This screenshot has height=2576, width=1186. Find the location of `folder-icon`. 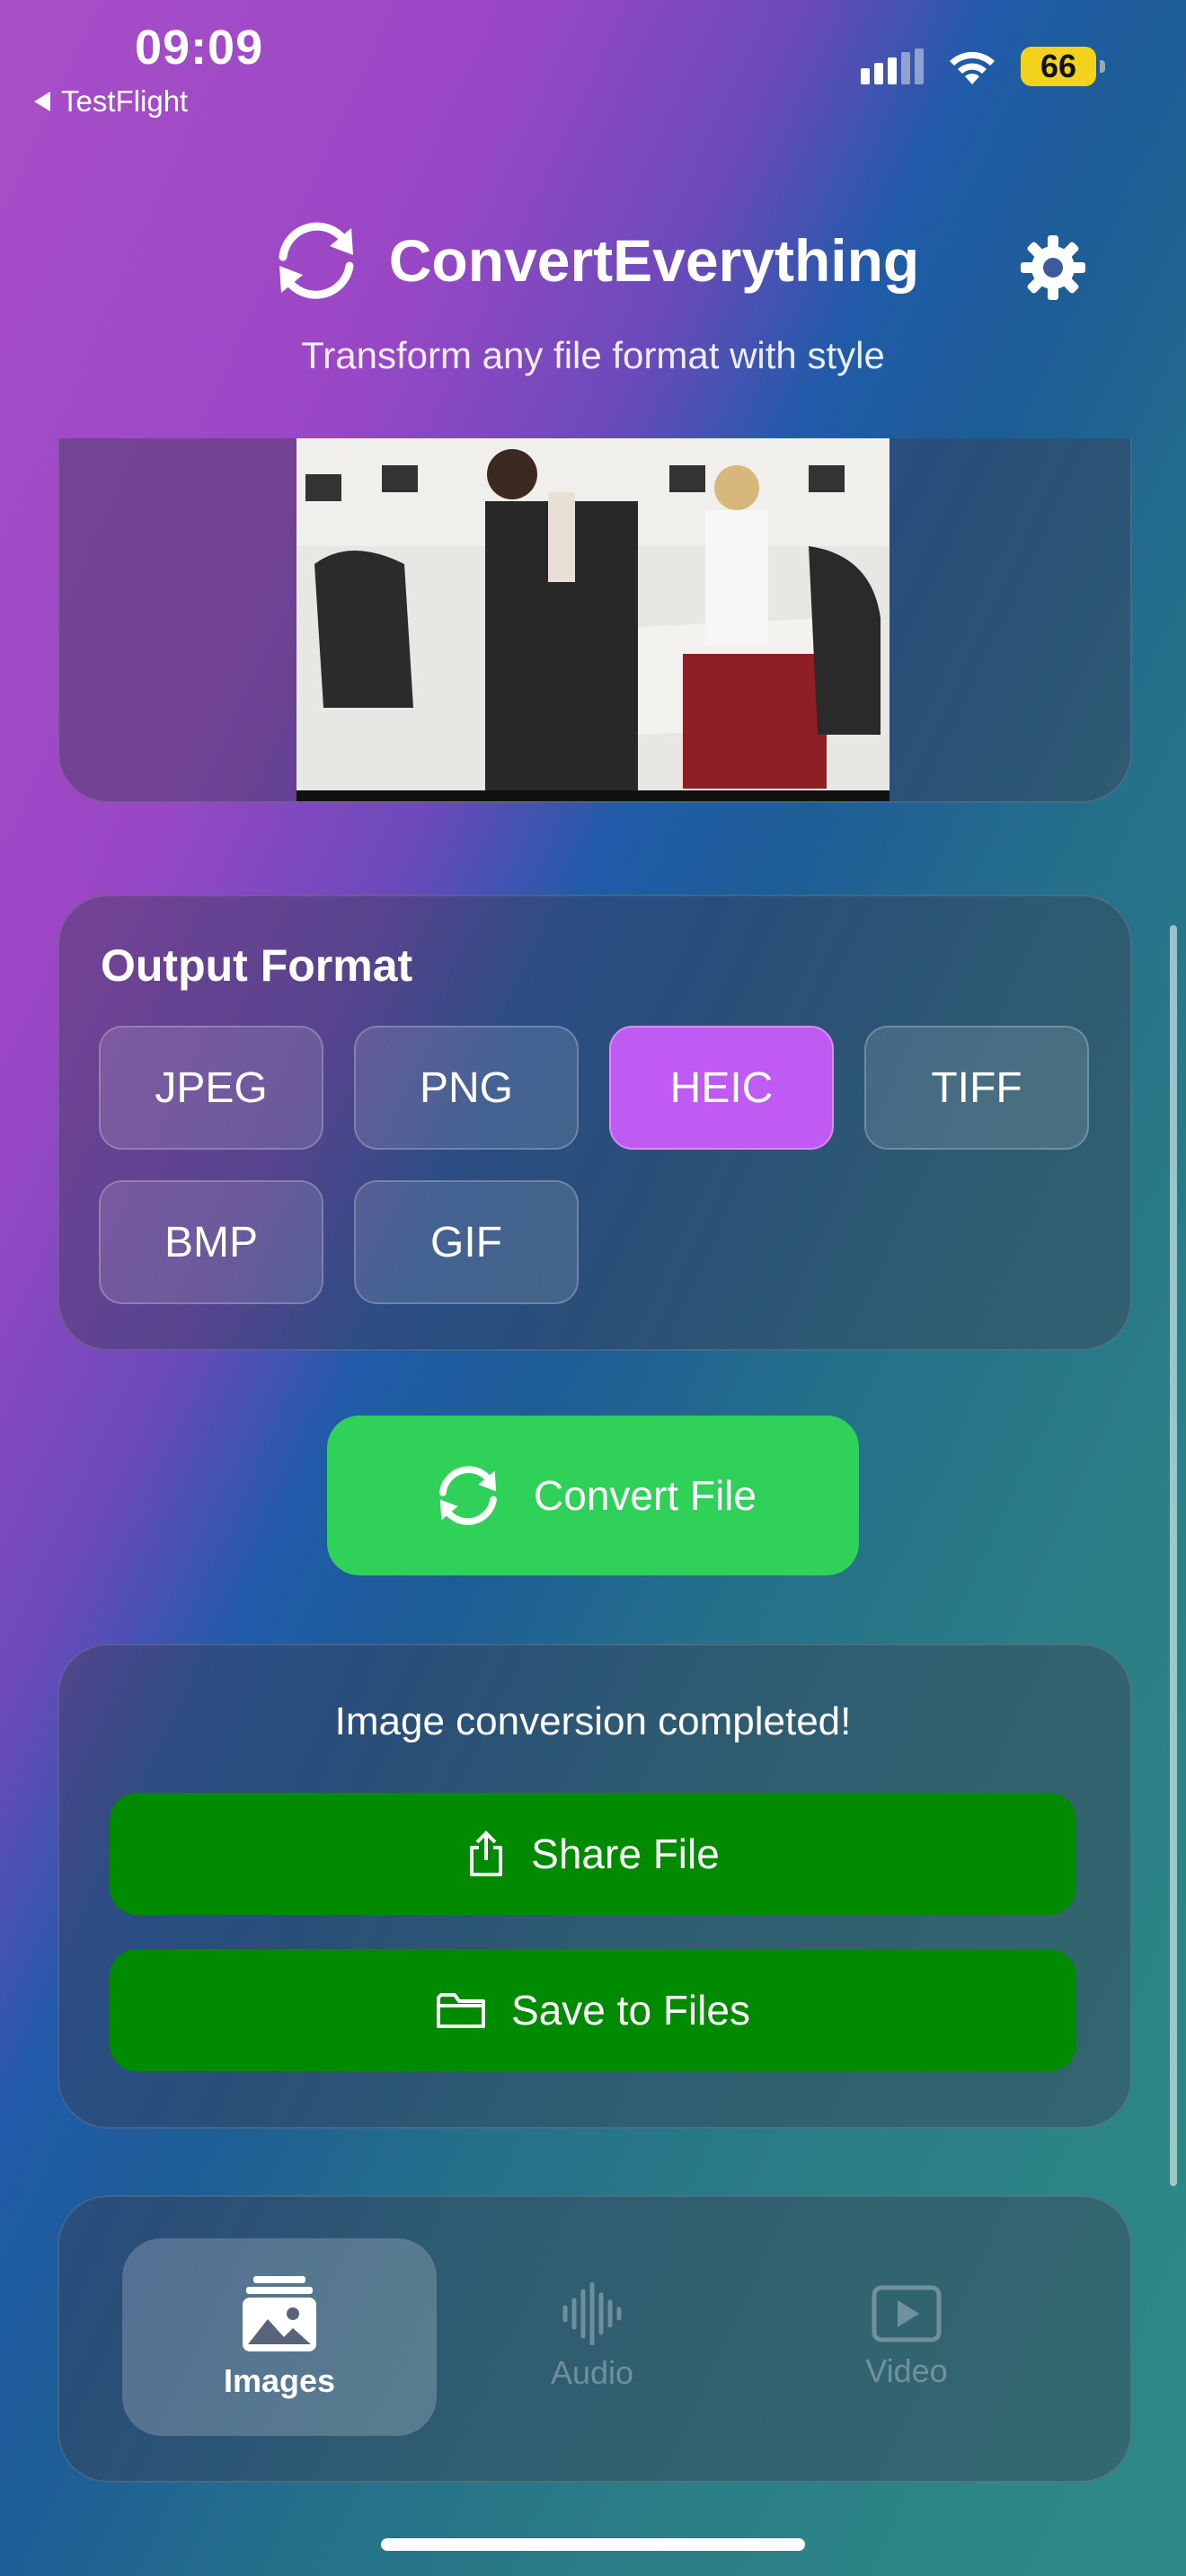

folder-icon is located at coordinates (461, 2010).